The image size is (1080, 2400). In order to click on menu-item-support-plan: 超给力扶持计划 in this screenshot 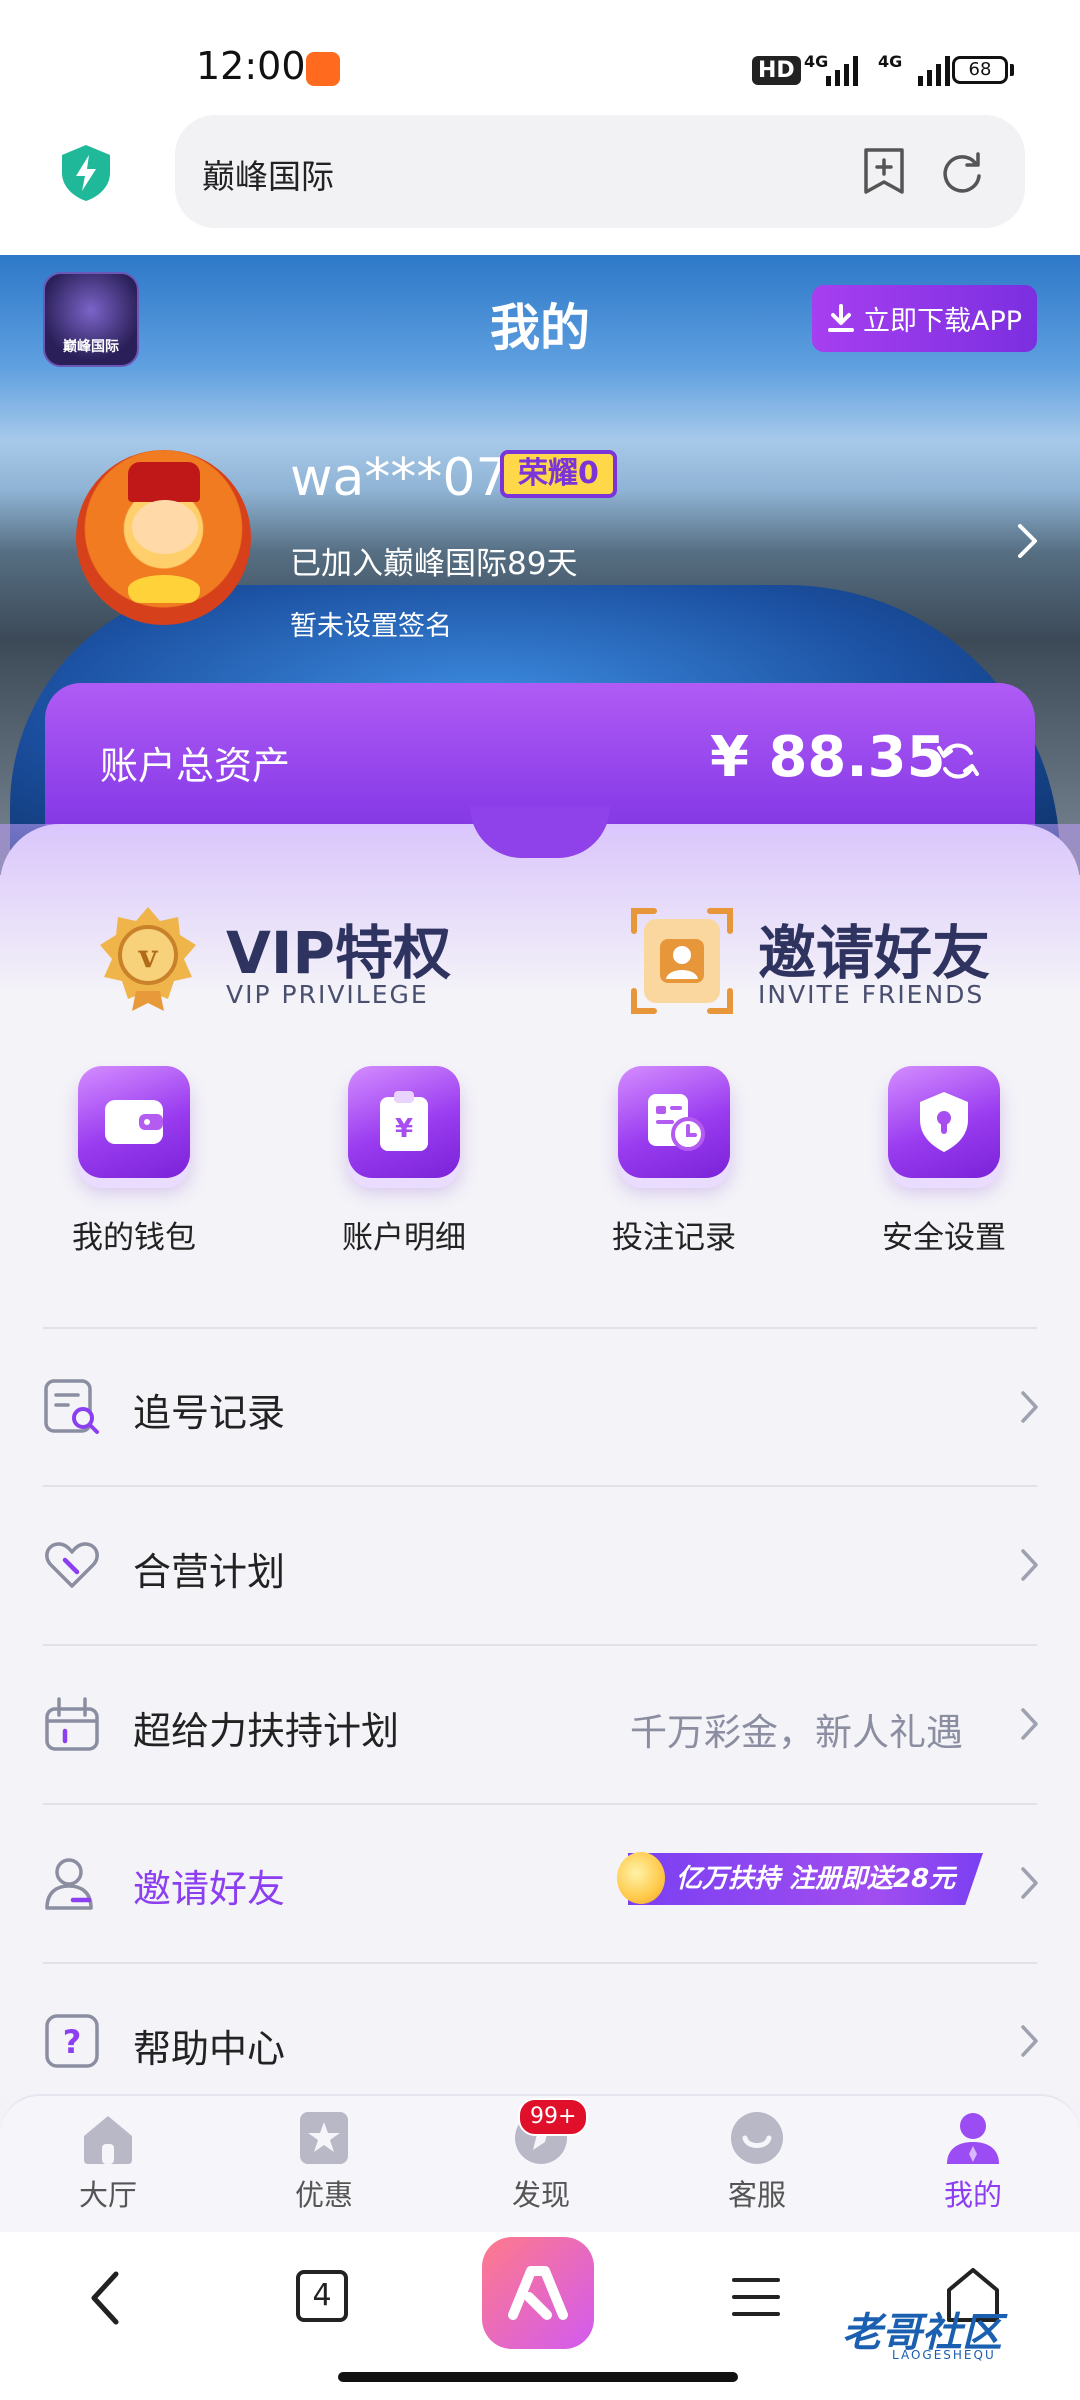, I will do `click(266, 1727)`.